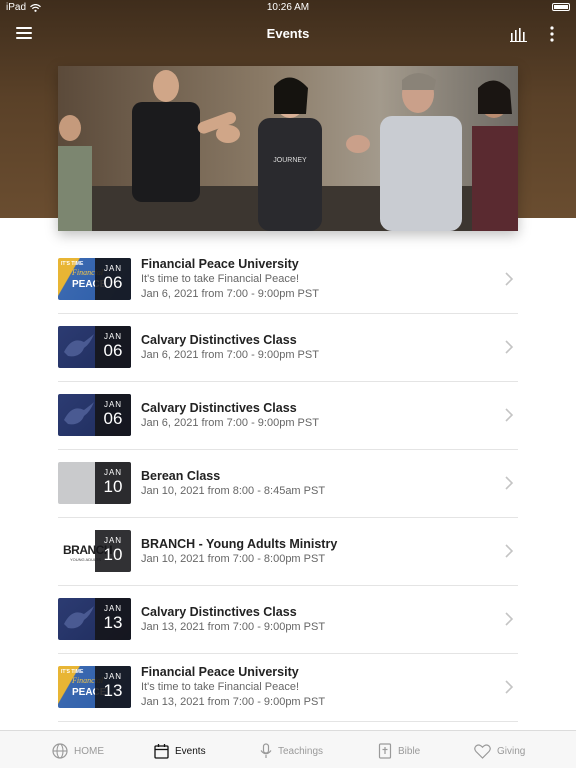 This screenshot has height=768, width=576. Describe the element at coordinates (181, 476) in the screenshot. I see `event-title: Berean Class` at that location.